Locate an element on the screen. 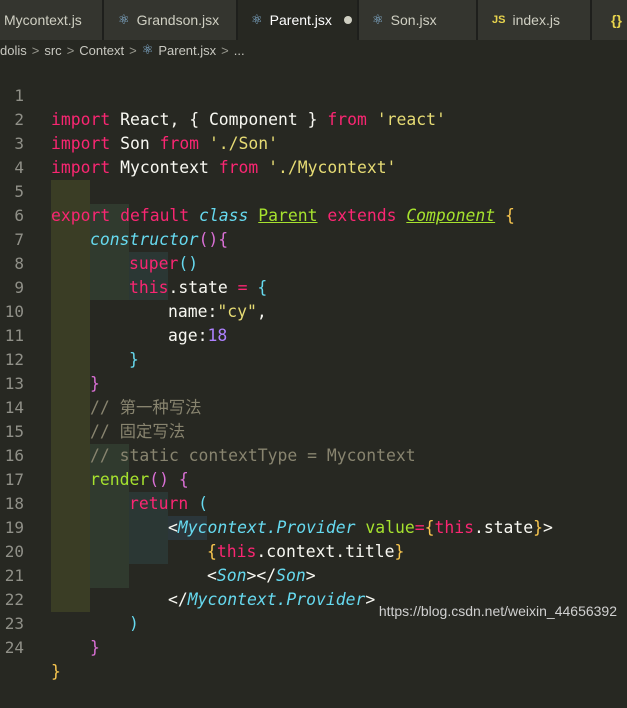 Image resolution: width=627 pixels, height=708 pixels. code-line: 7 super() is located at coordinates (313, 238).